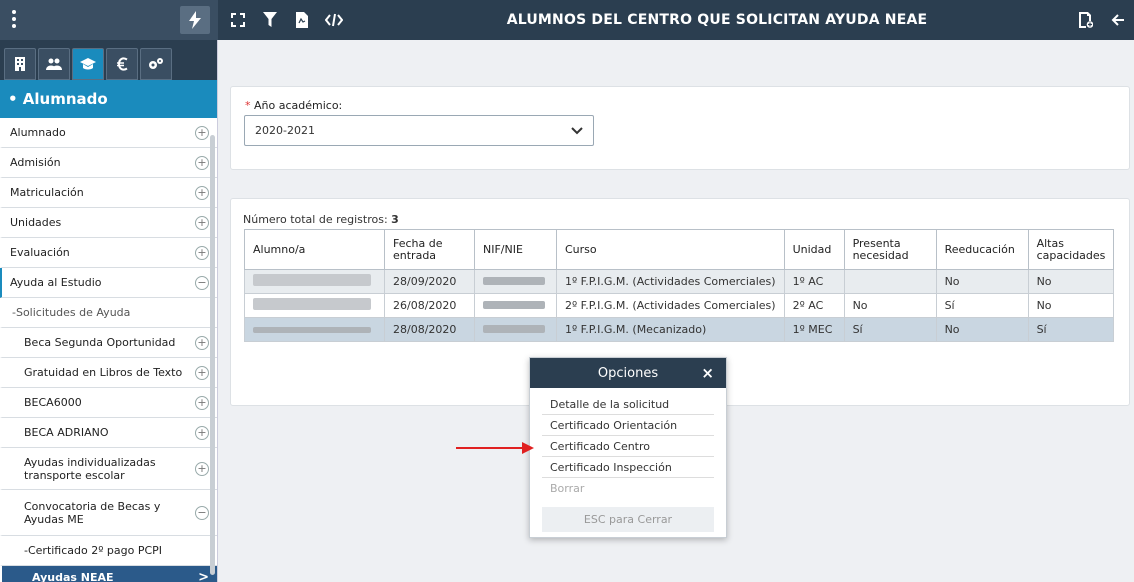 This screenshot has height=582, width=1134. I want to click on popup-header: Opciones ×, so click(628, 373).